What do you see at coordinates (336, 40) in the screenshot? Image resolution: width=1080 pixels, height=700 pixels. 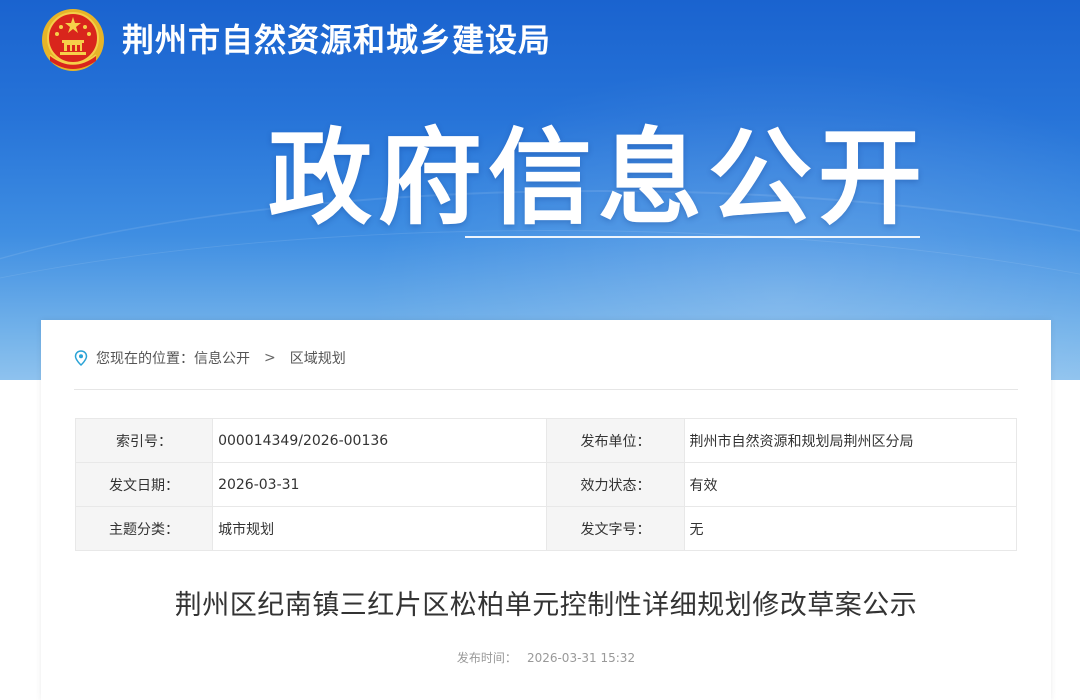 I see `site-title: 荆州市自然资源和城乡建设局` at bounding box center [336, 40].